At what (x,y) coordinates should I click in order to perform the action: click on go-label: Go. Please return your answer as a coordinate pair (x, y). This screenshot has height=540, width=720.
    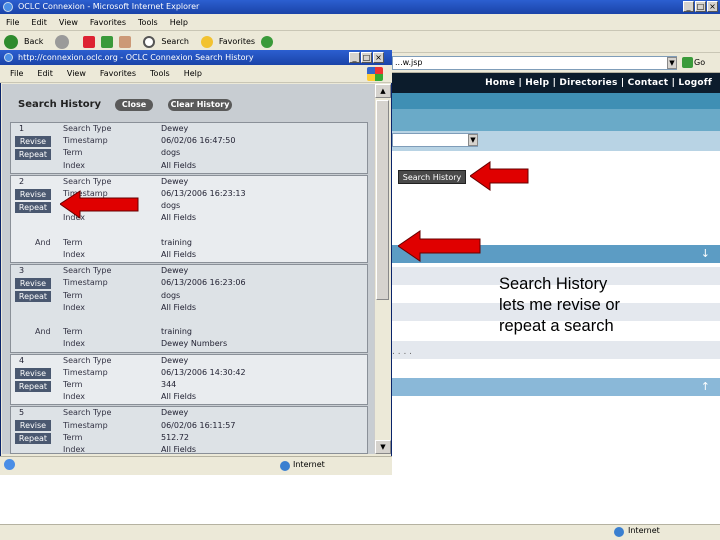
    Looking at the image, I should click on (700, 62).